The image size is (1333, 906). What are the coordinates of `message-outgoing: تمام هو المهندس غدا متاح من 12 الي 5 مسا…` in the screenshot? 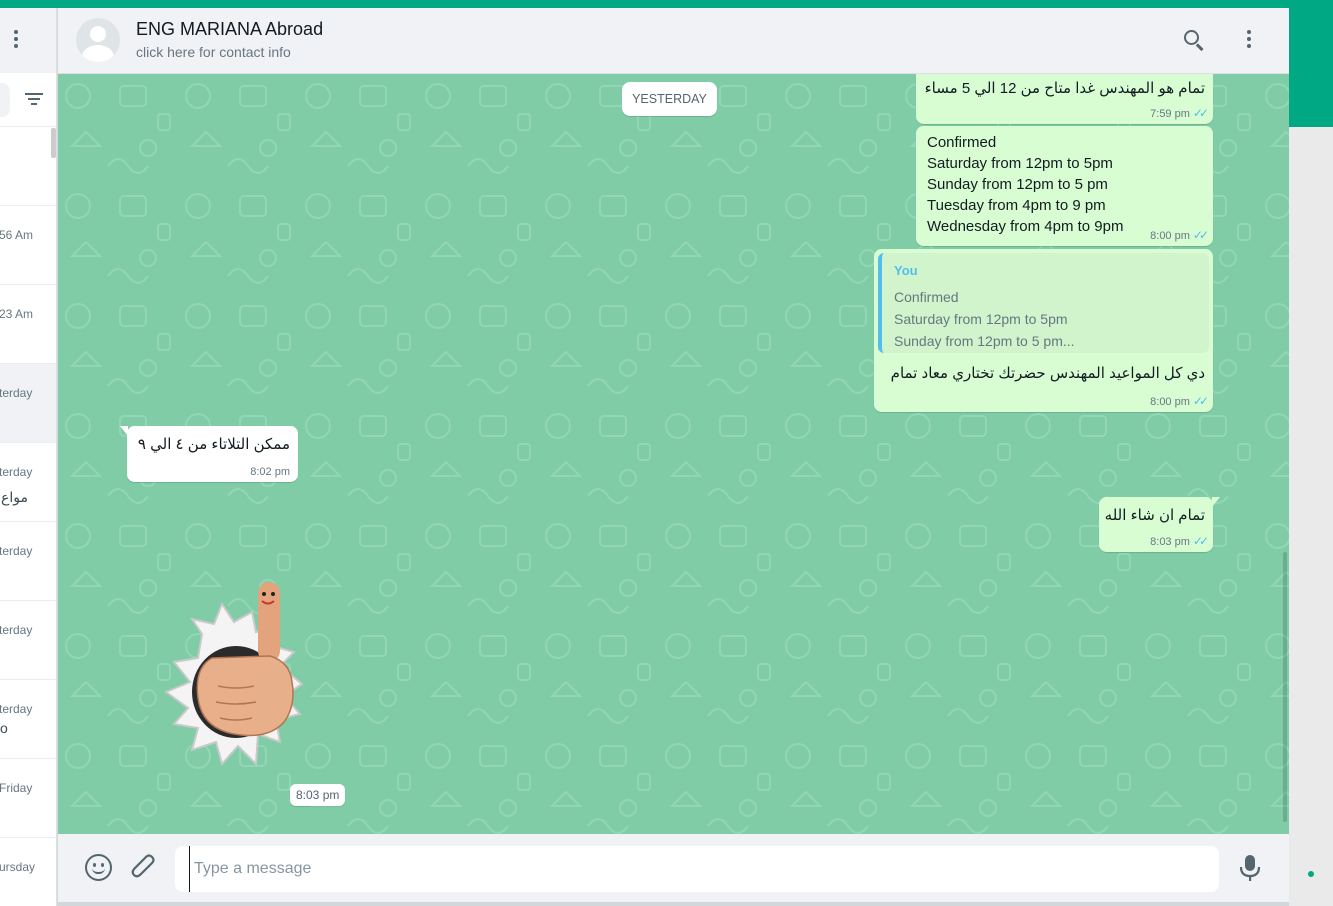 It's located at (1064, 99).